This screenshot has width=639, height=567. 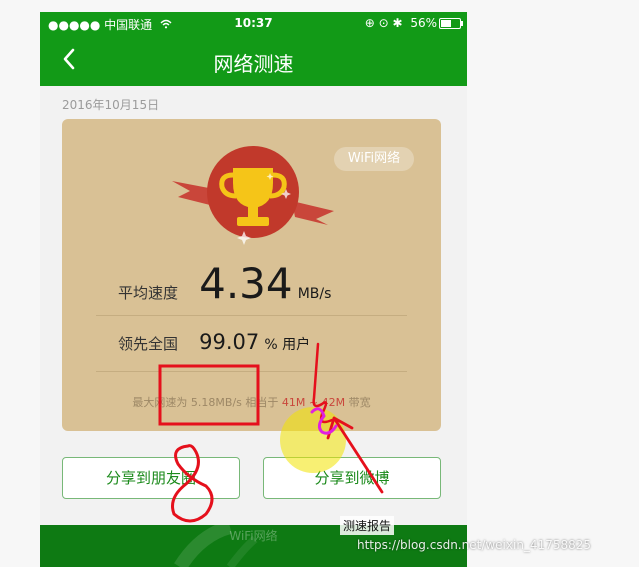 I want to click on average-speed-row: 平均速度 4.34 MB/s, so click(x=224, y=283).